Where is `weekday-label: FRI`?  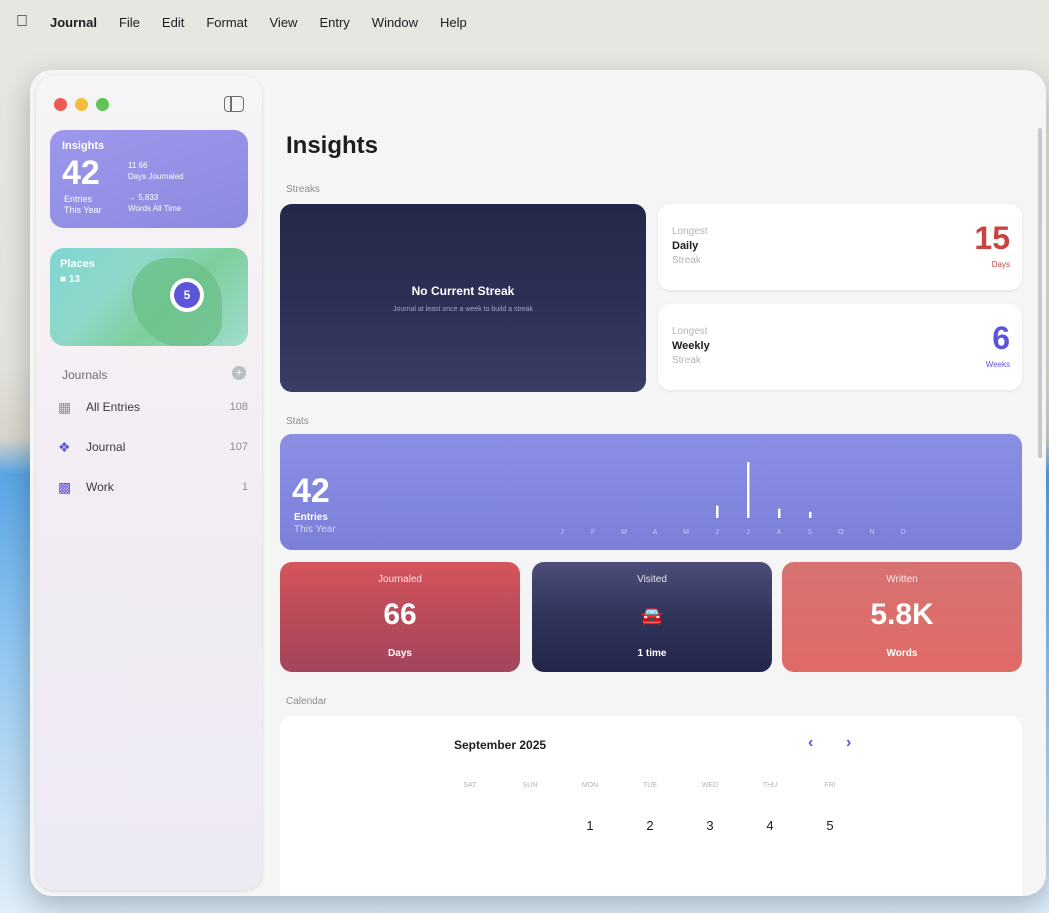 weekday-label: FRI is located at coordinates (830, 785).